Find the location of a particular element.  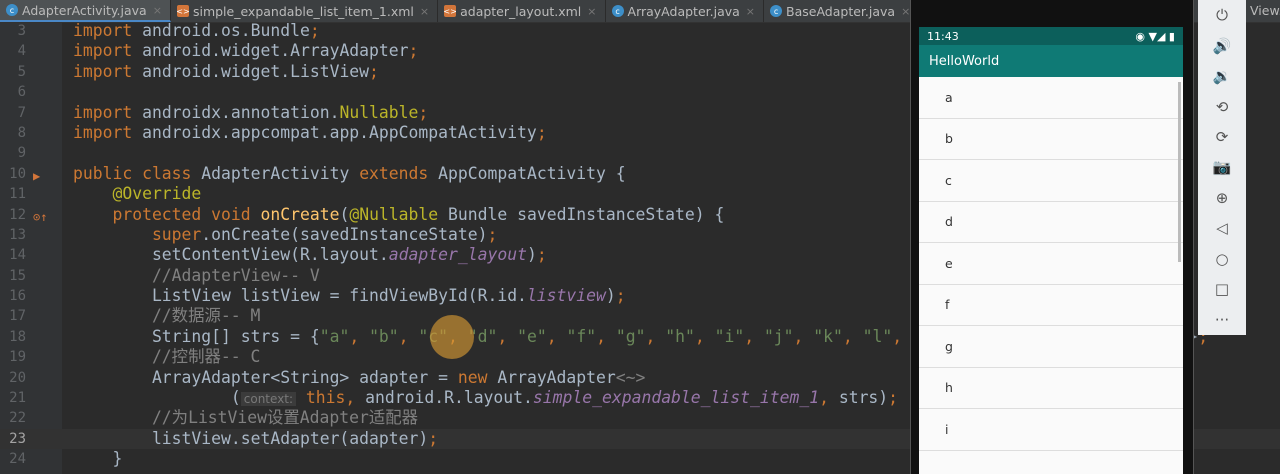

line-number: 17 is located at coordinates (17, 316).